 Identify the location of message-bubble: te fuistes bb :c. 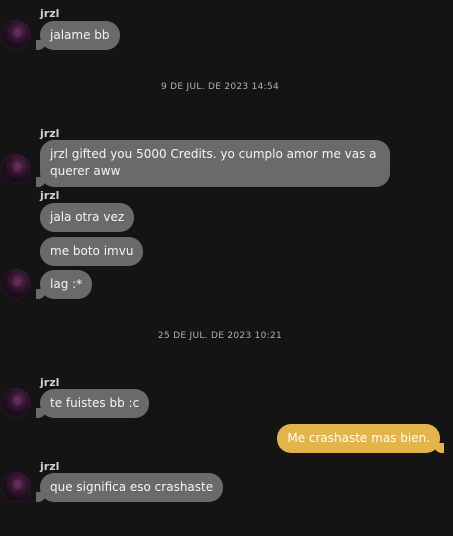
(92, 403).